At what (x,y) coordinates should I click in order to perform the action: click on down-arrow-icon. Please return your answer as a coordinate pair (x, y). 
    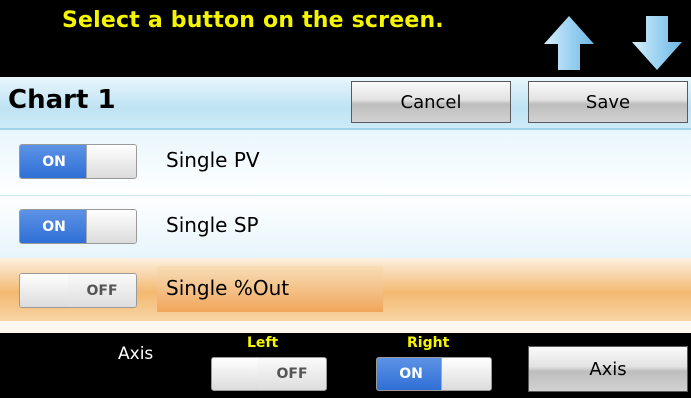
    Looking at the image, I should click on (657, 43).